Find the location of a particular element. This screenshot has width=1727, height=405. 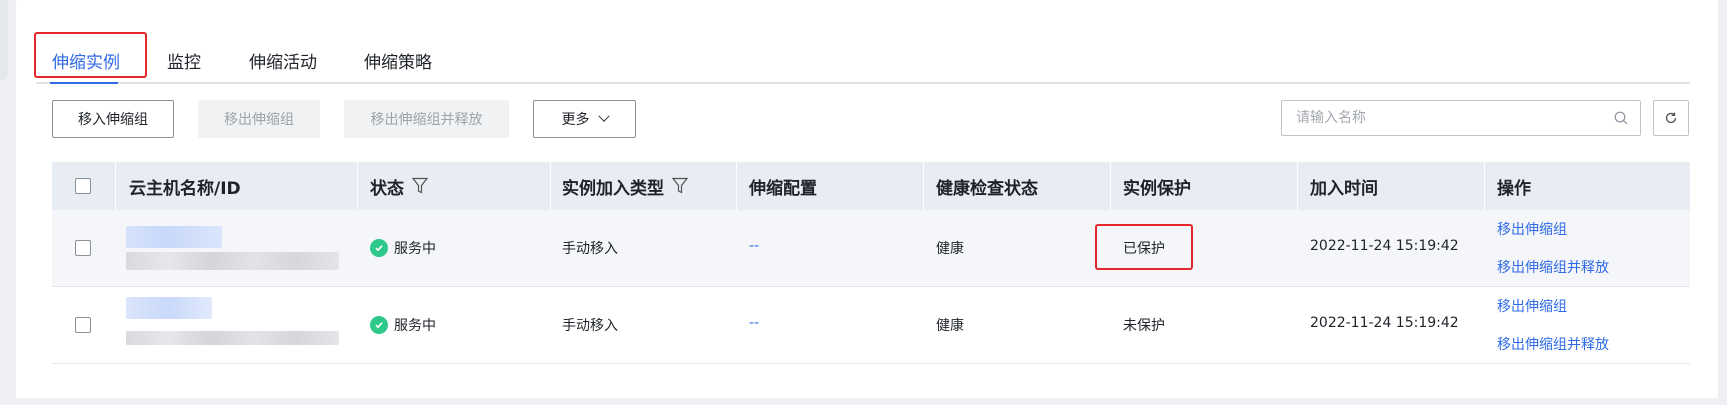

move-out-button: 移出伸缩组 is located at coordinates (259, 119).